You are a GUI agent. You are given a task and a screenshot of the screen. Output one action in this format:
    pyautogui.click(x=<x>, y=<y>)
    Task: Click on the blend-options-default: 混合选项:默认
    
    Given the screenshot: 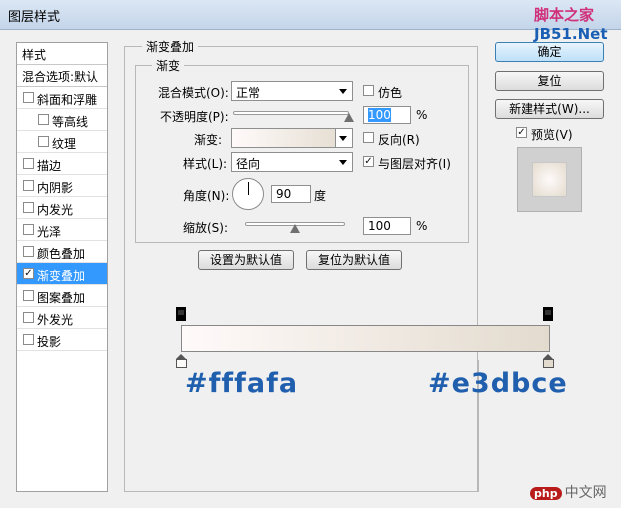 What is the action you would take?
    pyautogui.click(x=62, y=76)
    